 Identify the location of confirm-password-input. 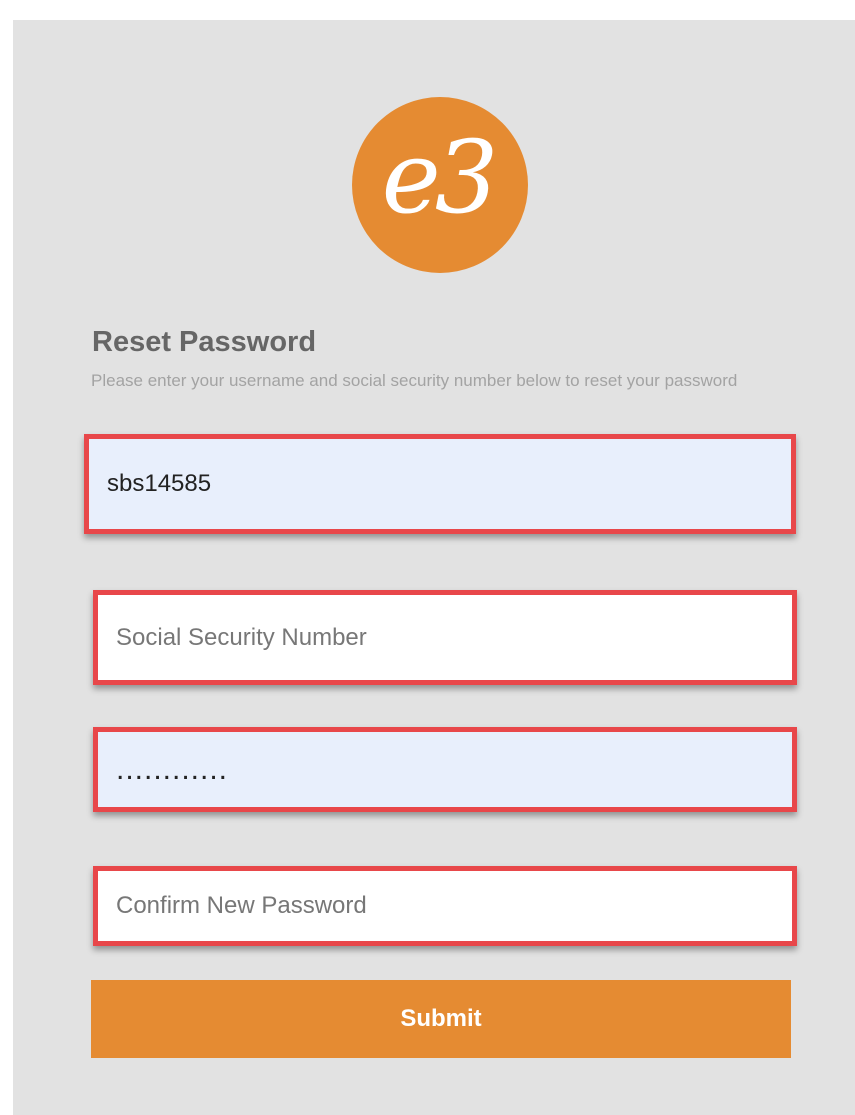
(445, 906).